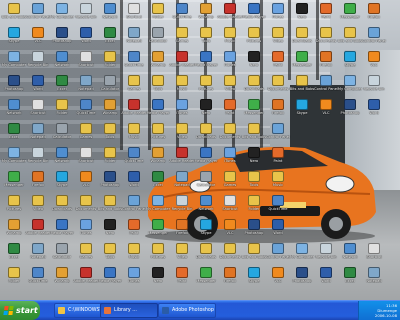 This screenshot has width=400, height=320. I want to click on desktop-icon: Excel, so click(62, 85).